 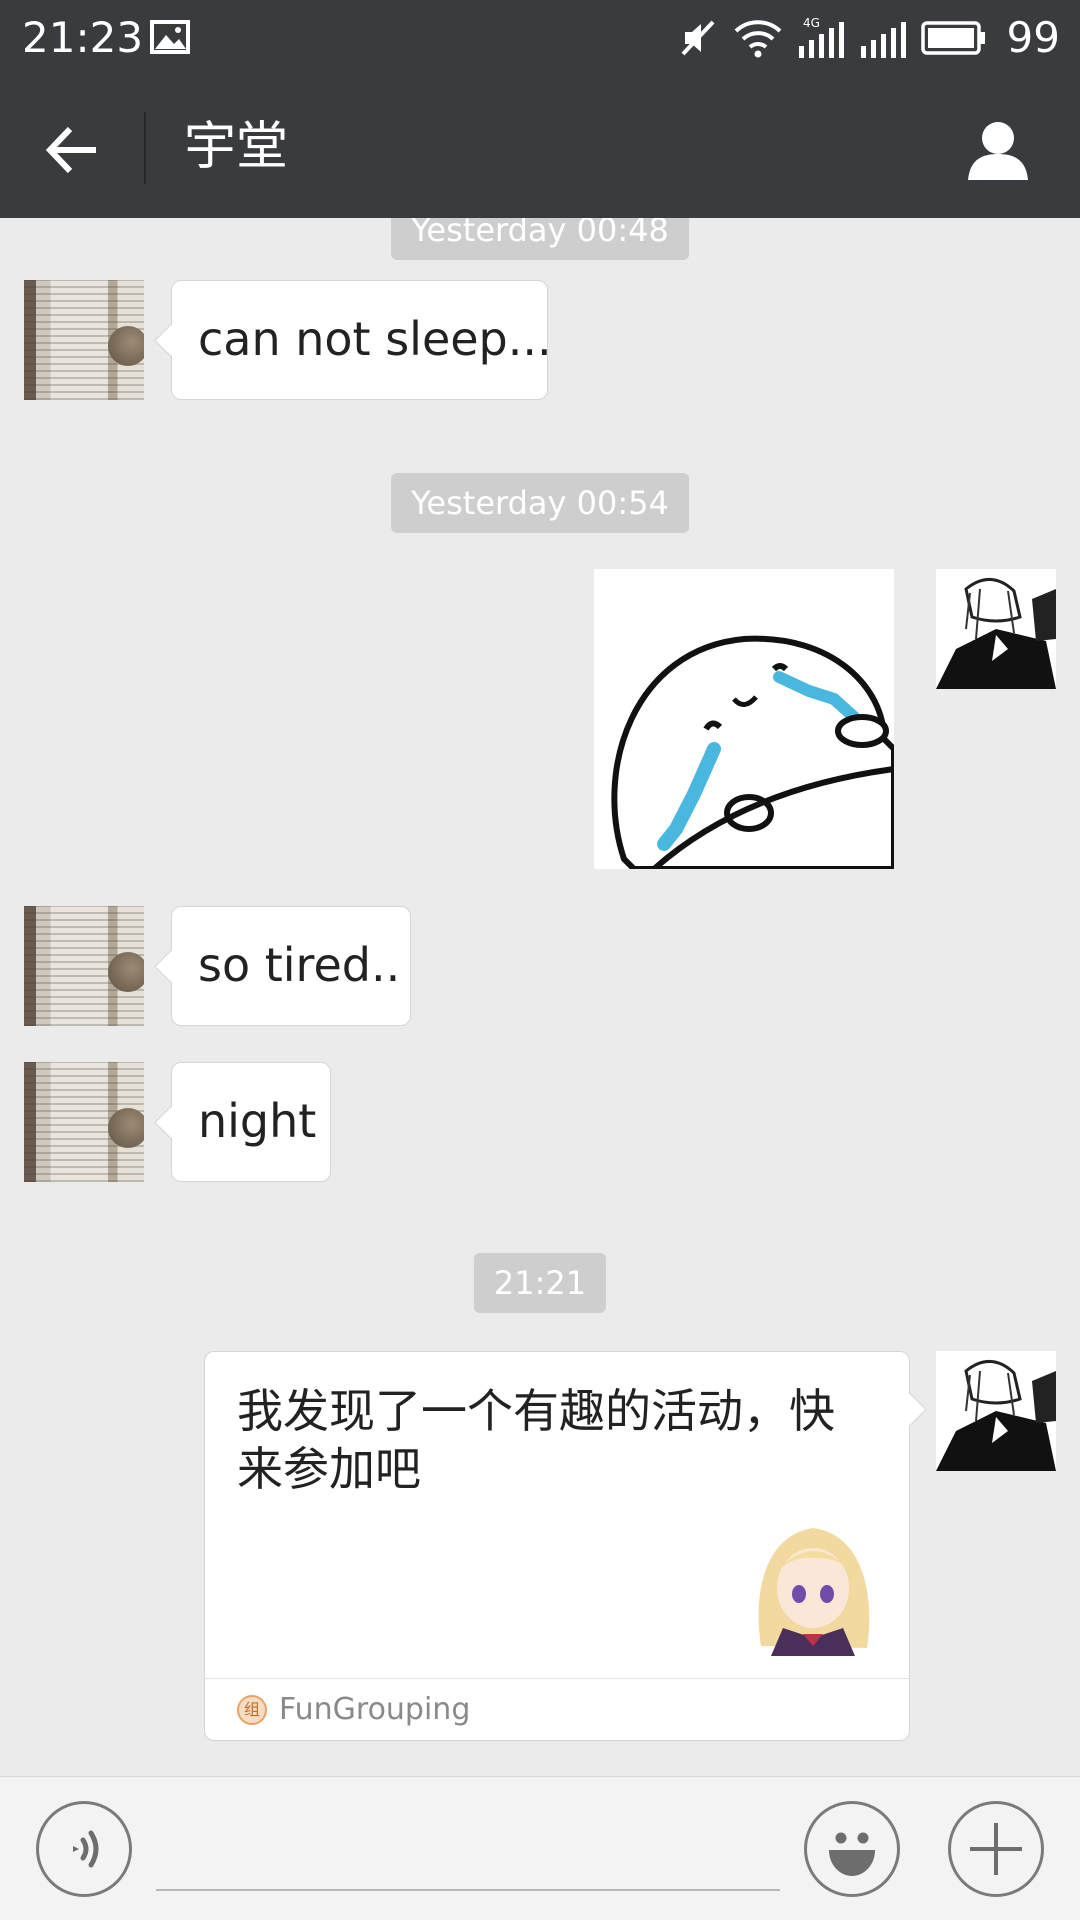 What do you see at coordinates (257, 1121) in the screenshot?
I see `message-text: night` at bounding box center [257, 1121].